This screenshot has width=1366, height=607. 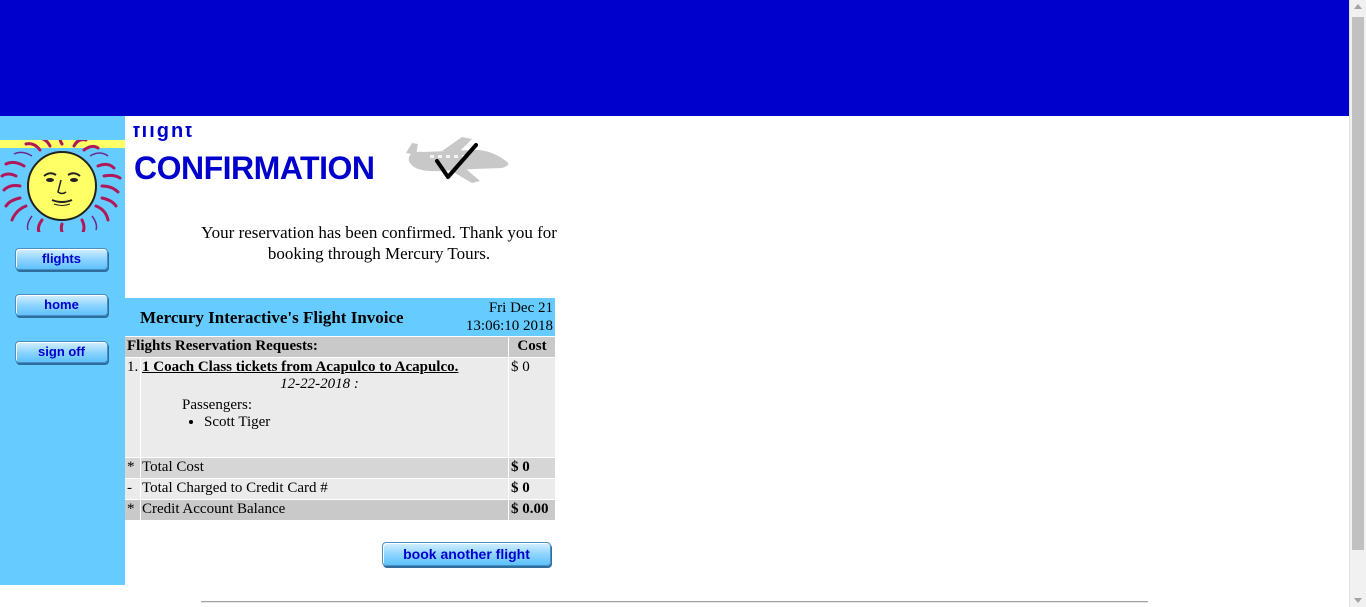 What do you see at coordinates (674, 602) in the screenshot?
I see `horizontal-divider` at bounding box center [674, 602].